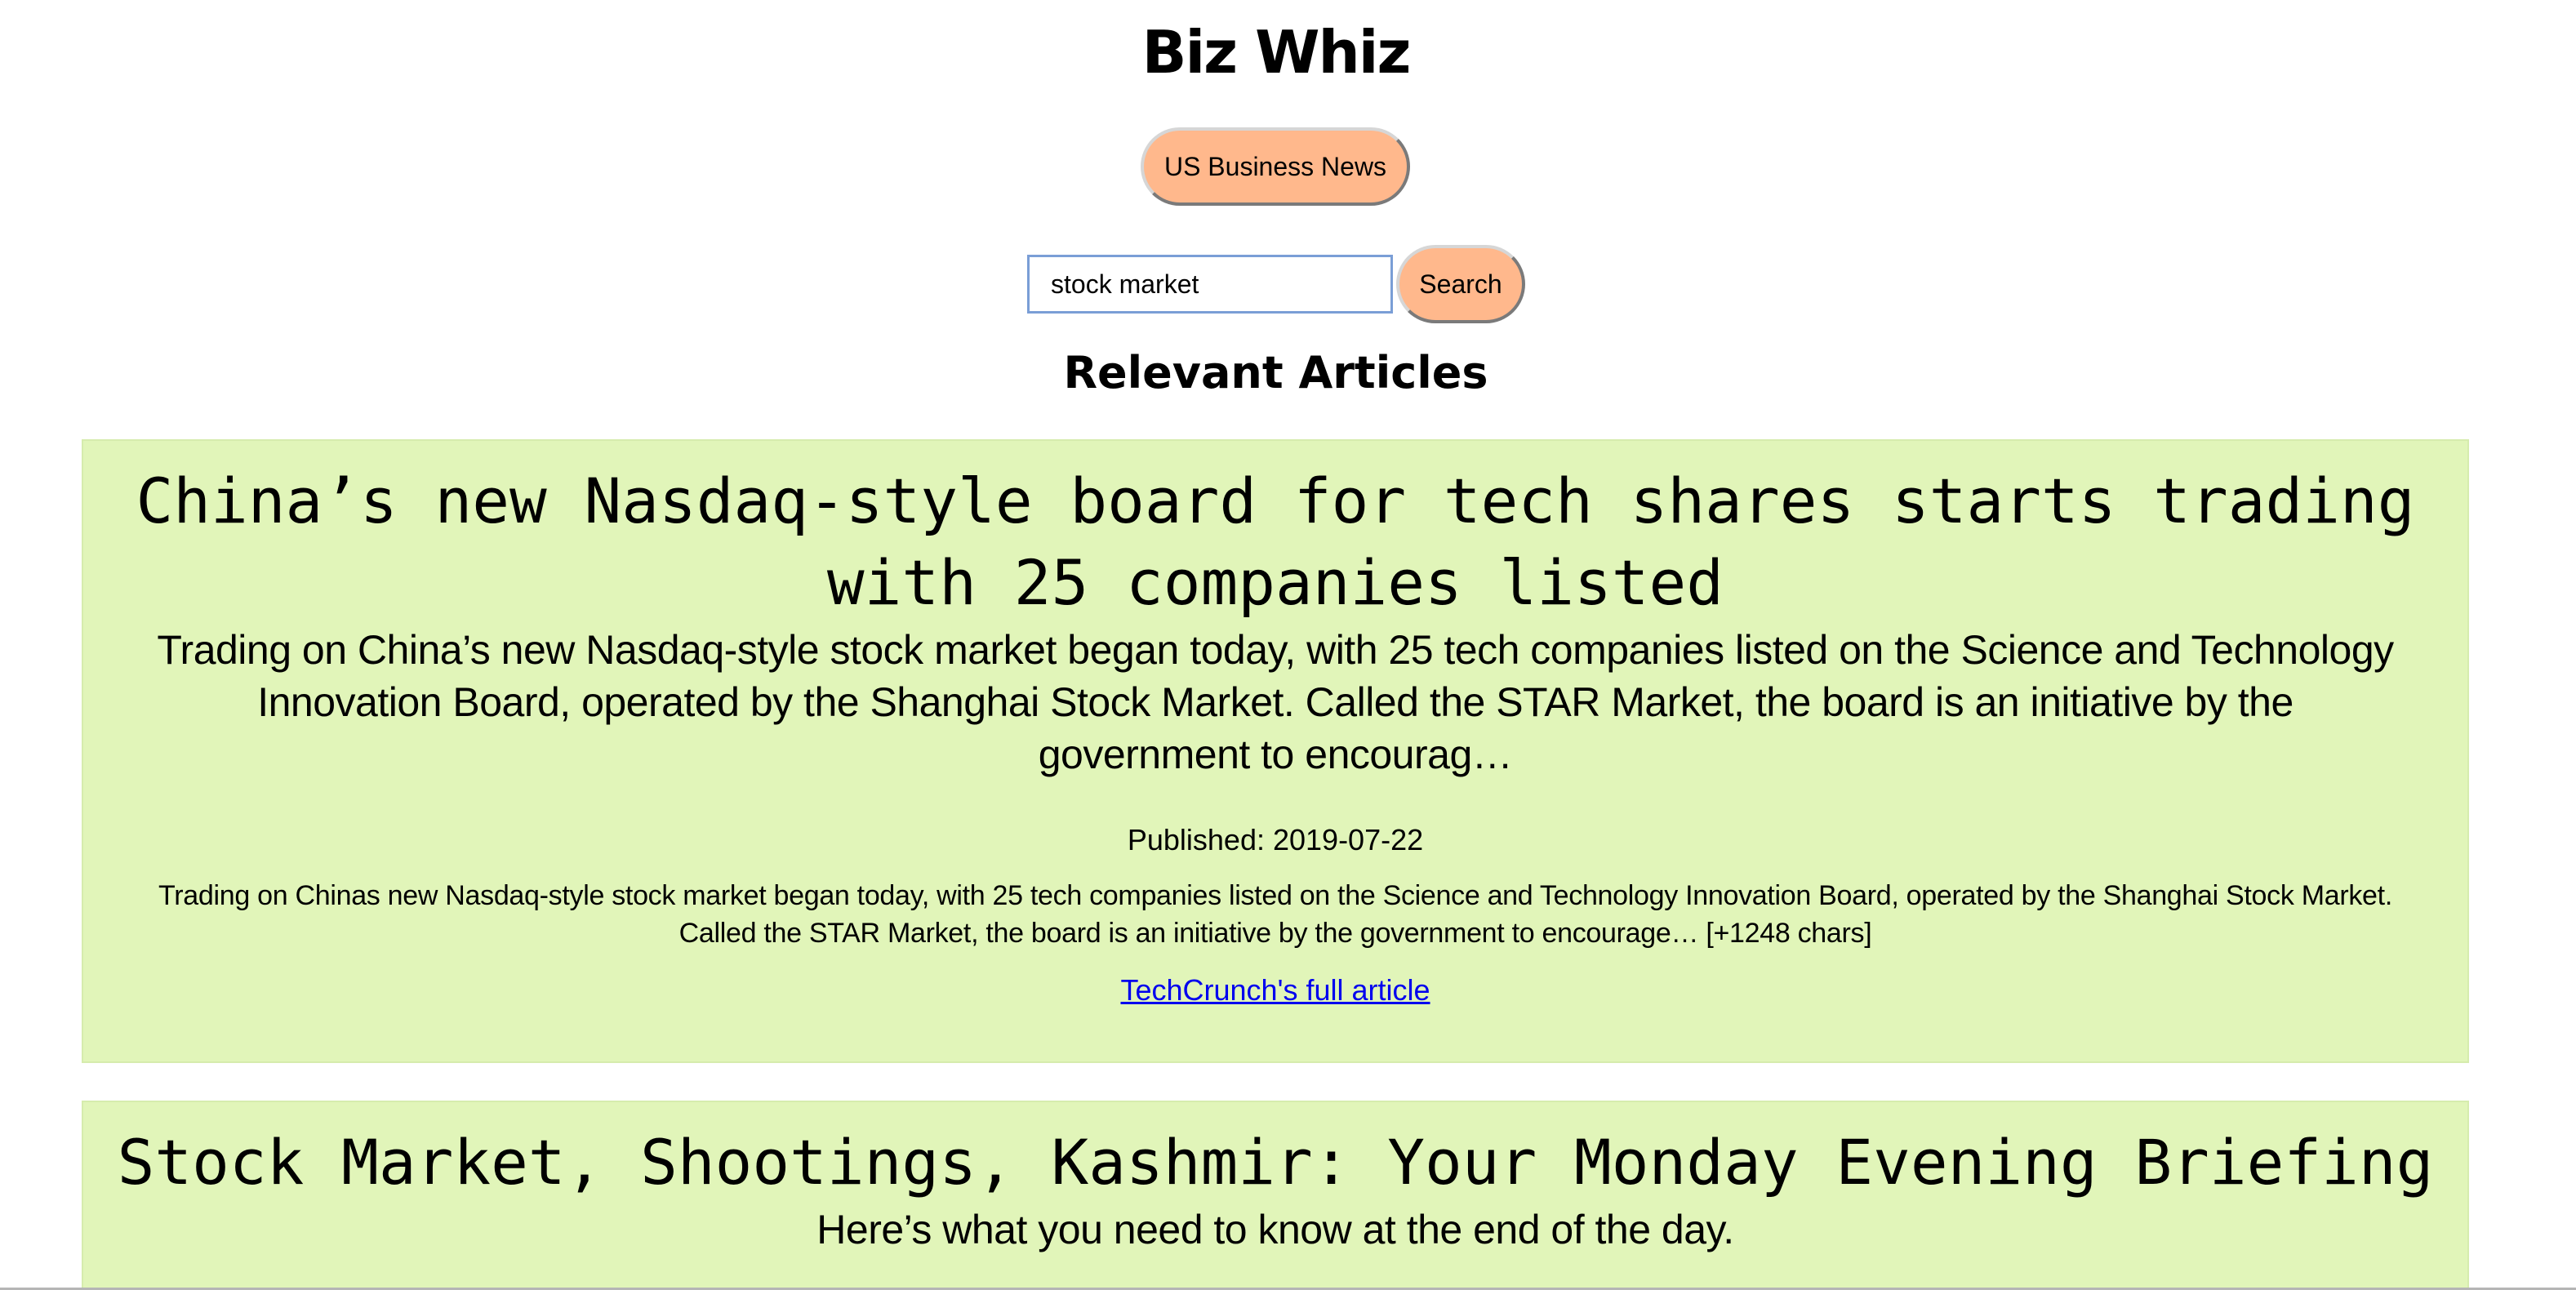 The width and height of the screenshot is (2576, 1290). I want to click on search-bar: Search, so click(1280, 284).